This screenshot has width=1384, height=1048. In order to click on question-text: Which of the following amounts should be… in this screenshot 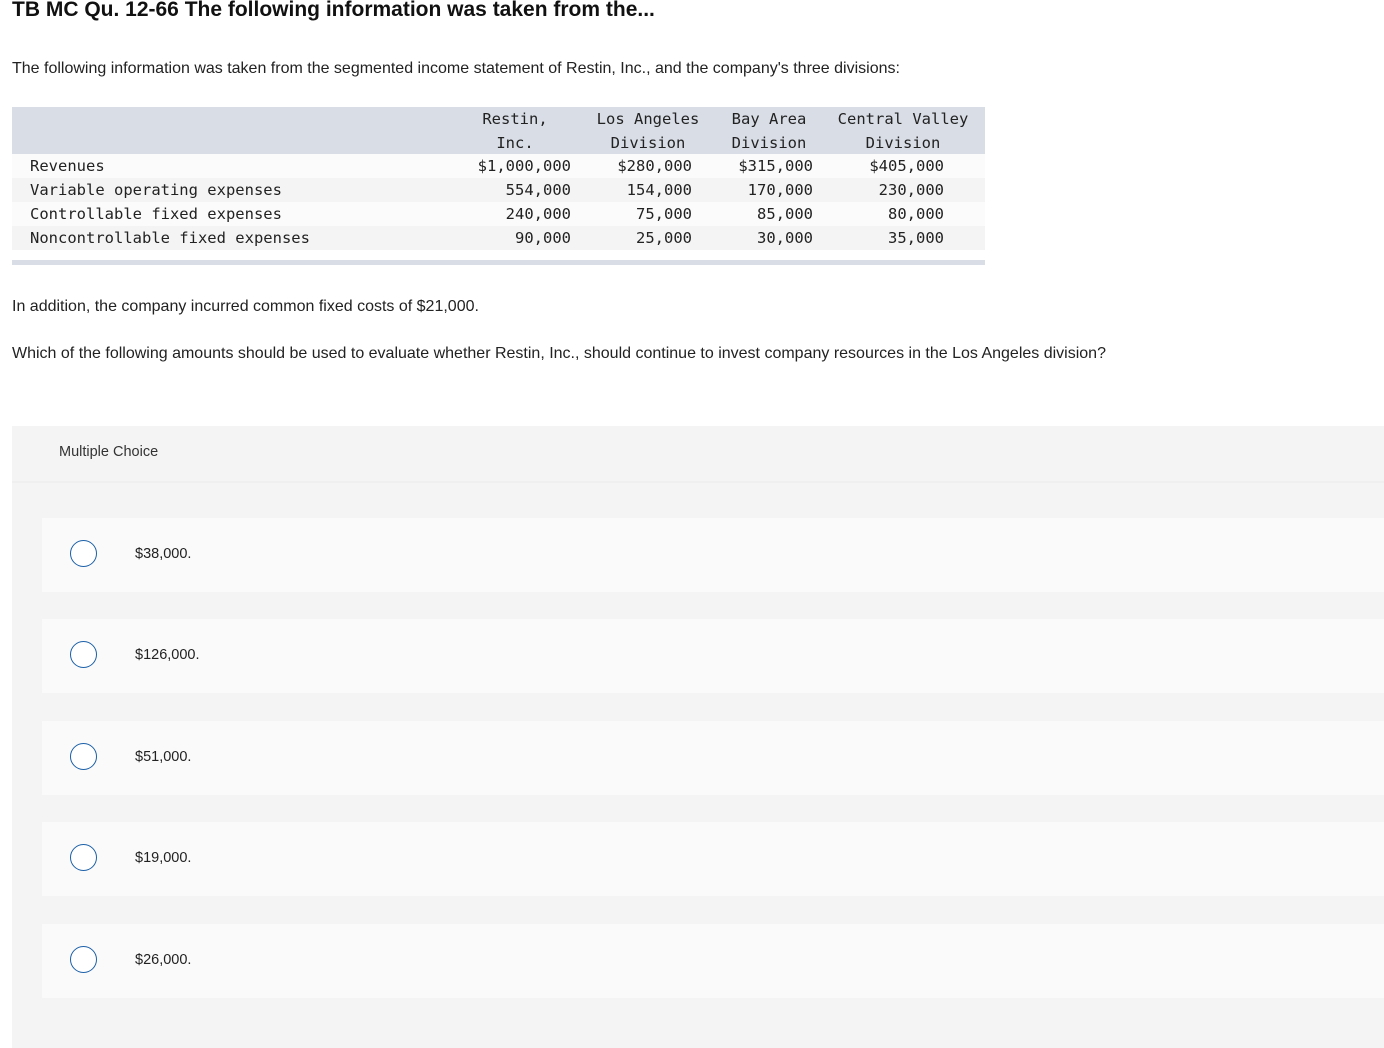, I will do `click(559, 353)`.